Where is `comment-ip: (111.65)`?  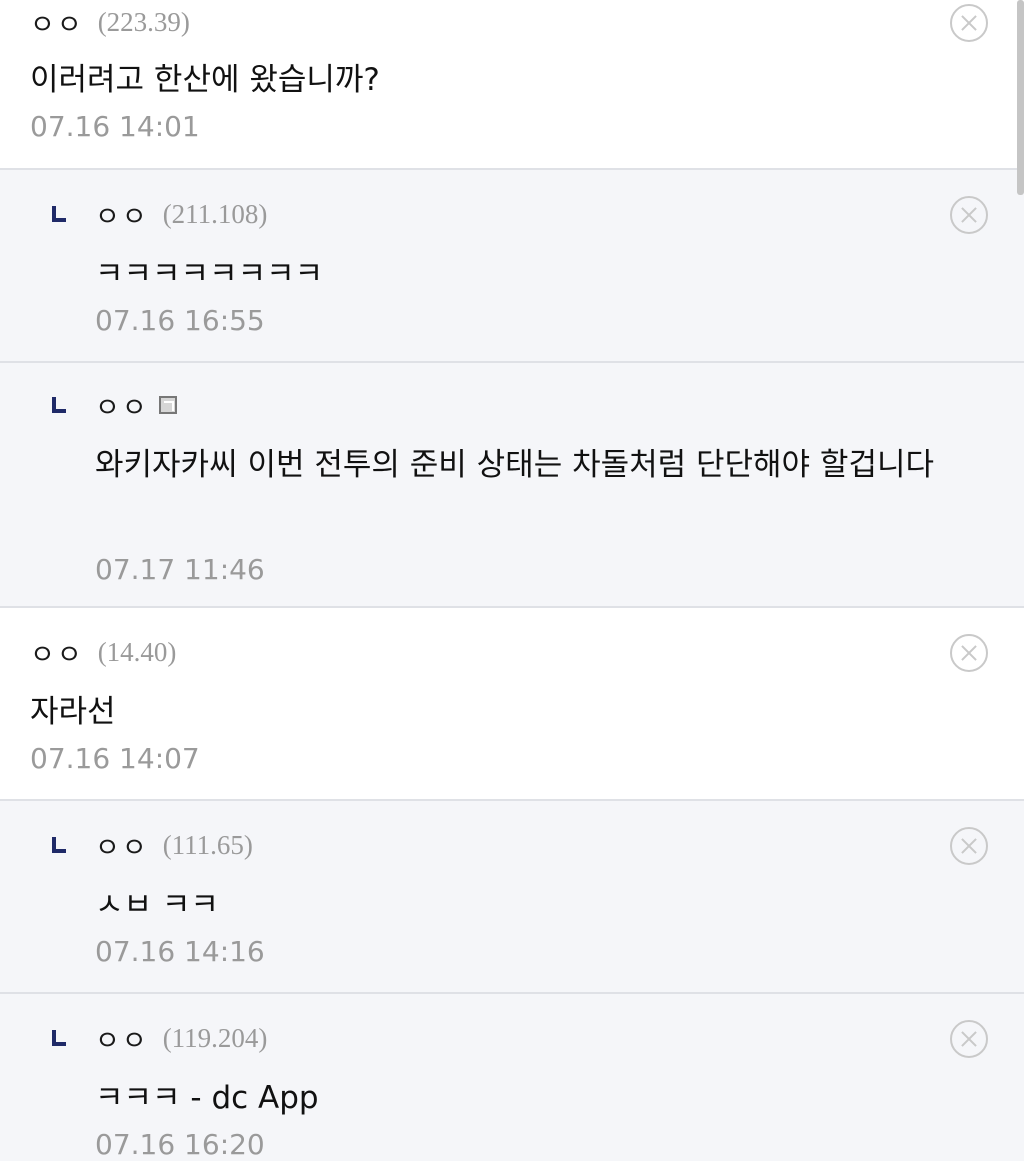 comment-ip: (111.65) is located at coordinates (207, 844).